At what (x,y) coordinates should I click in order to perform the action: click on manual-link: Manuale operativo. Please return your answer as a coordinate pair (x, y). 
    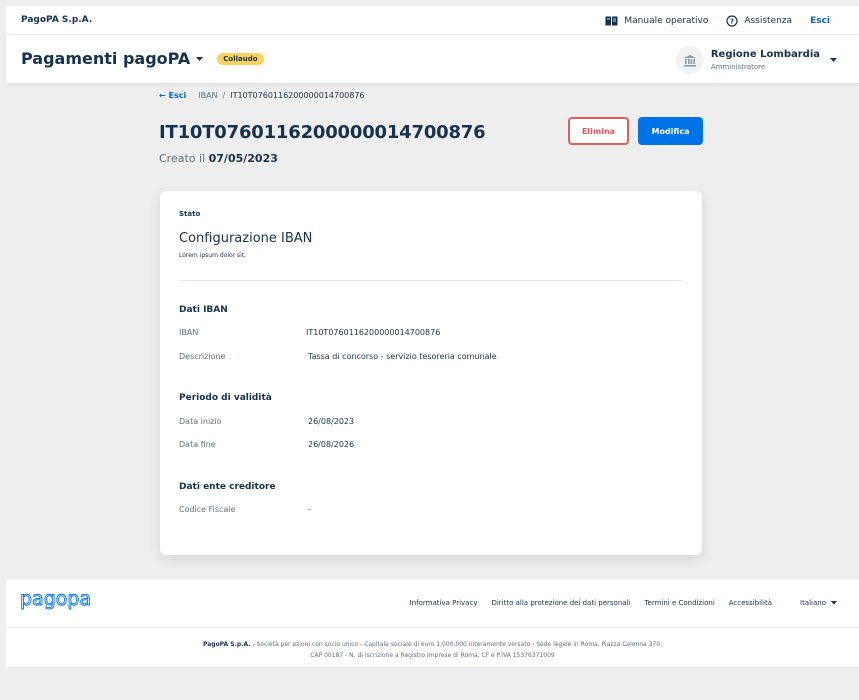
    Looking at the image, I should click on (656, 21).